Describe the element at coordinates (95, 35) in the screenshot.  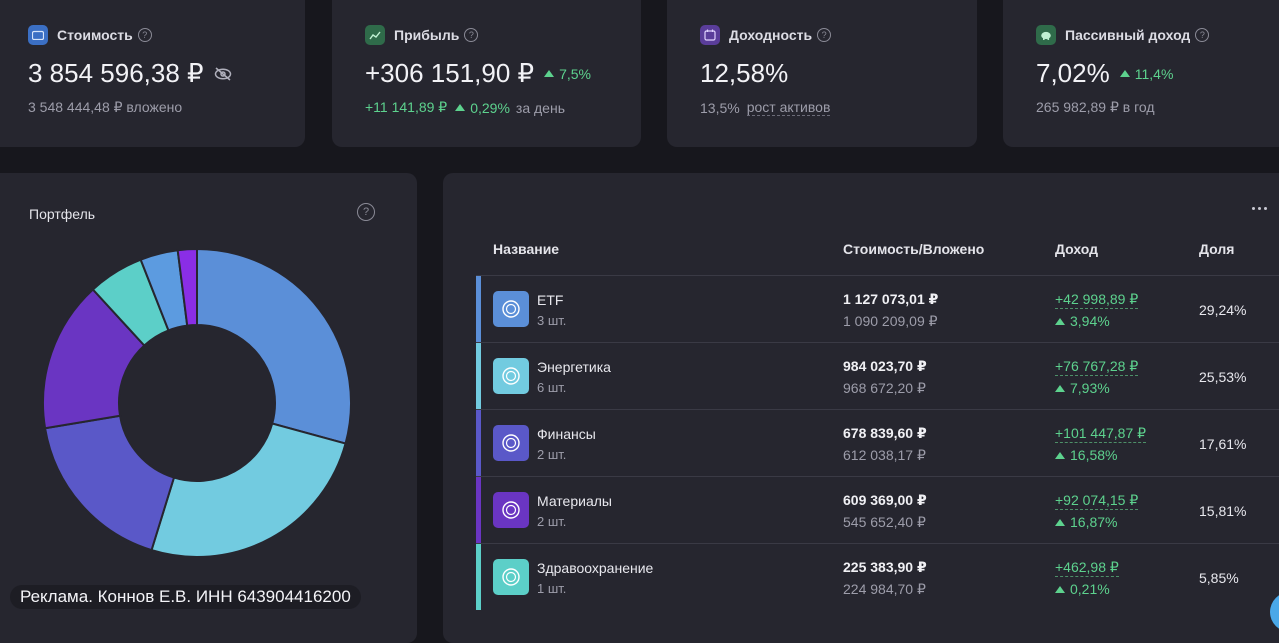
I see `stat-title: Стоимость` at that location.